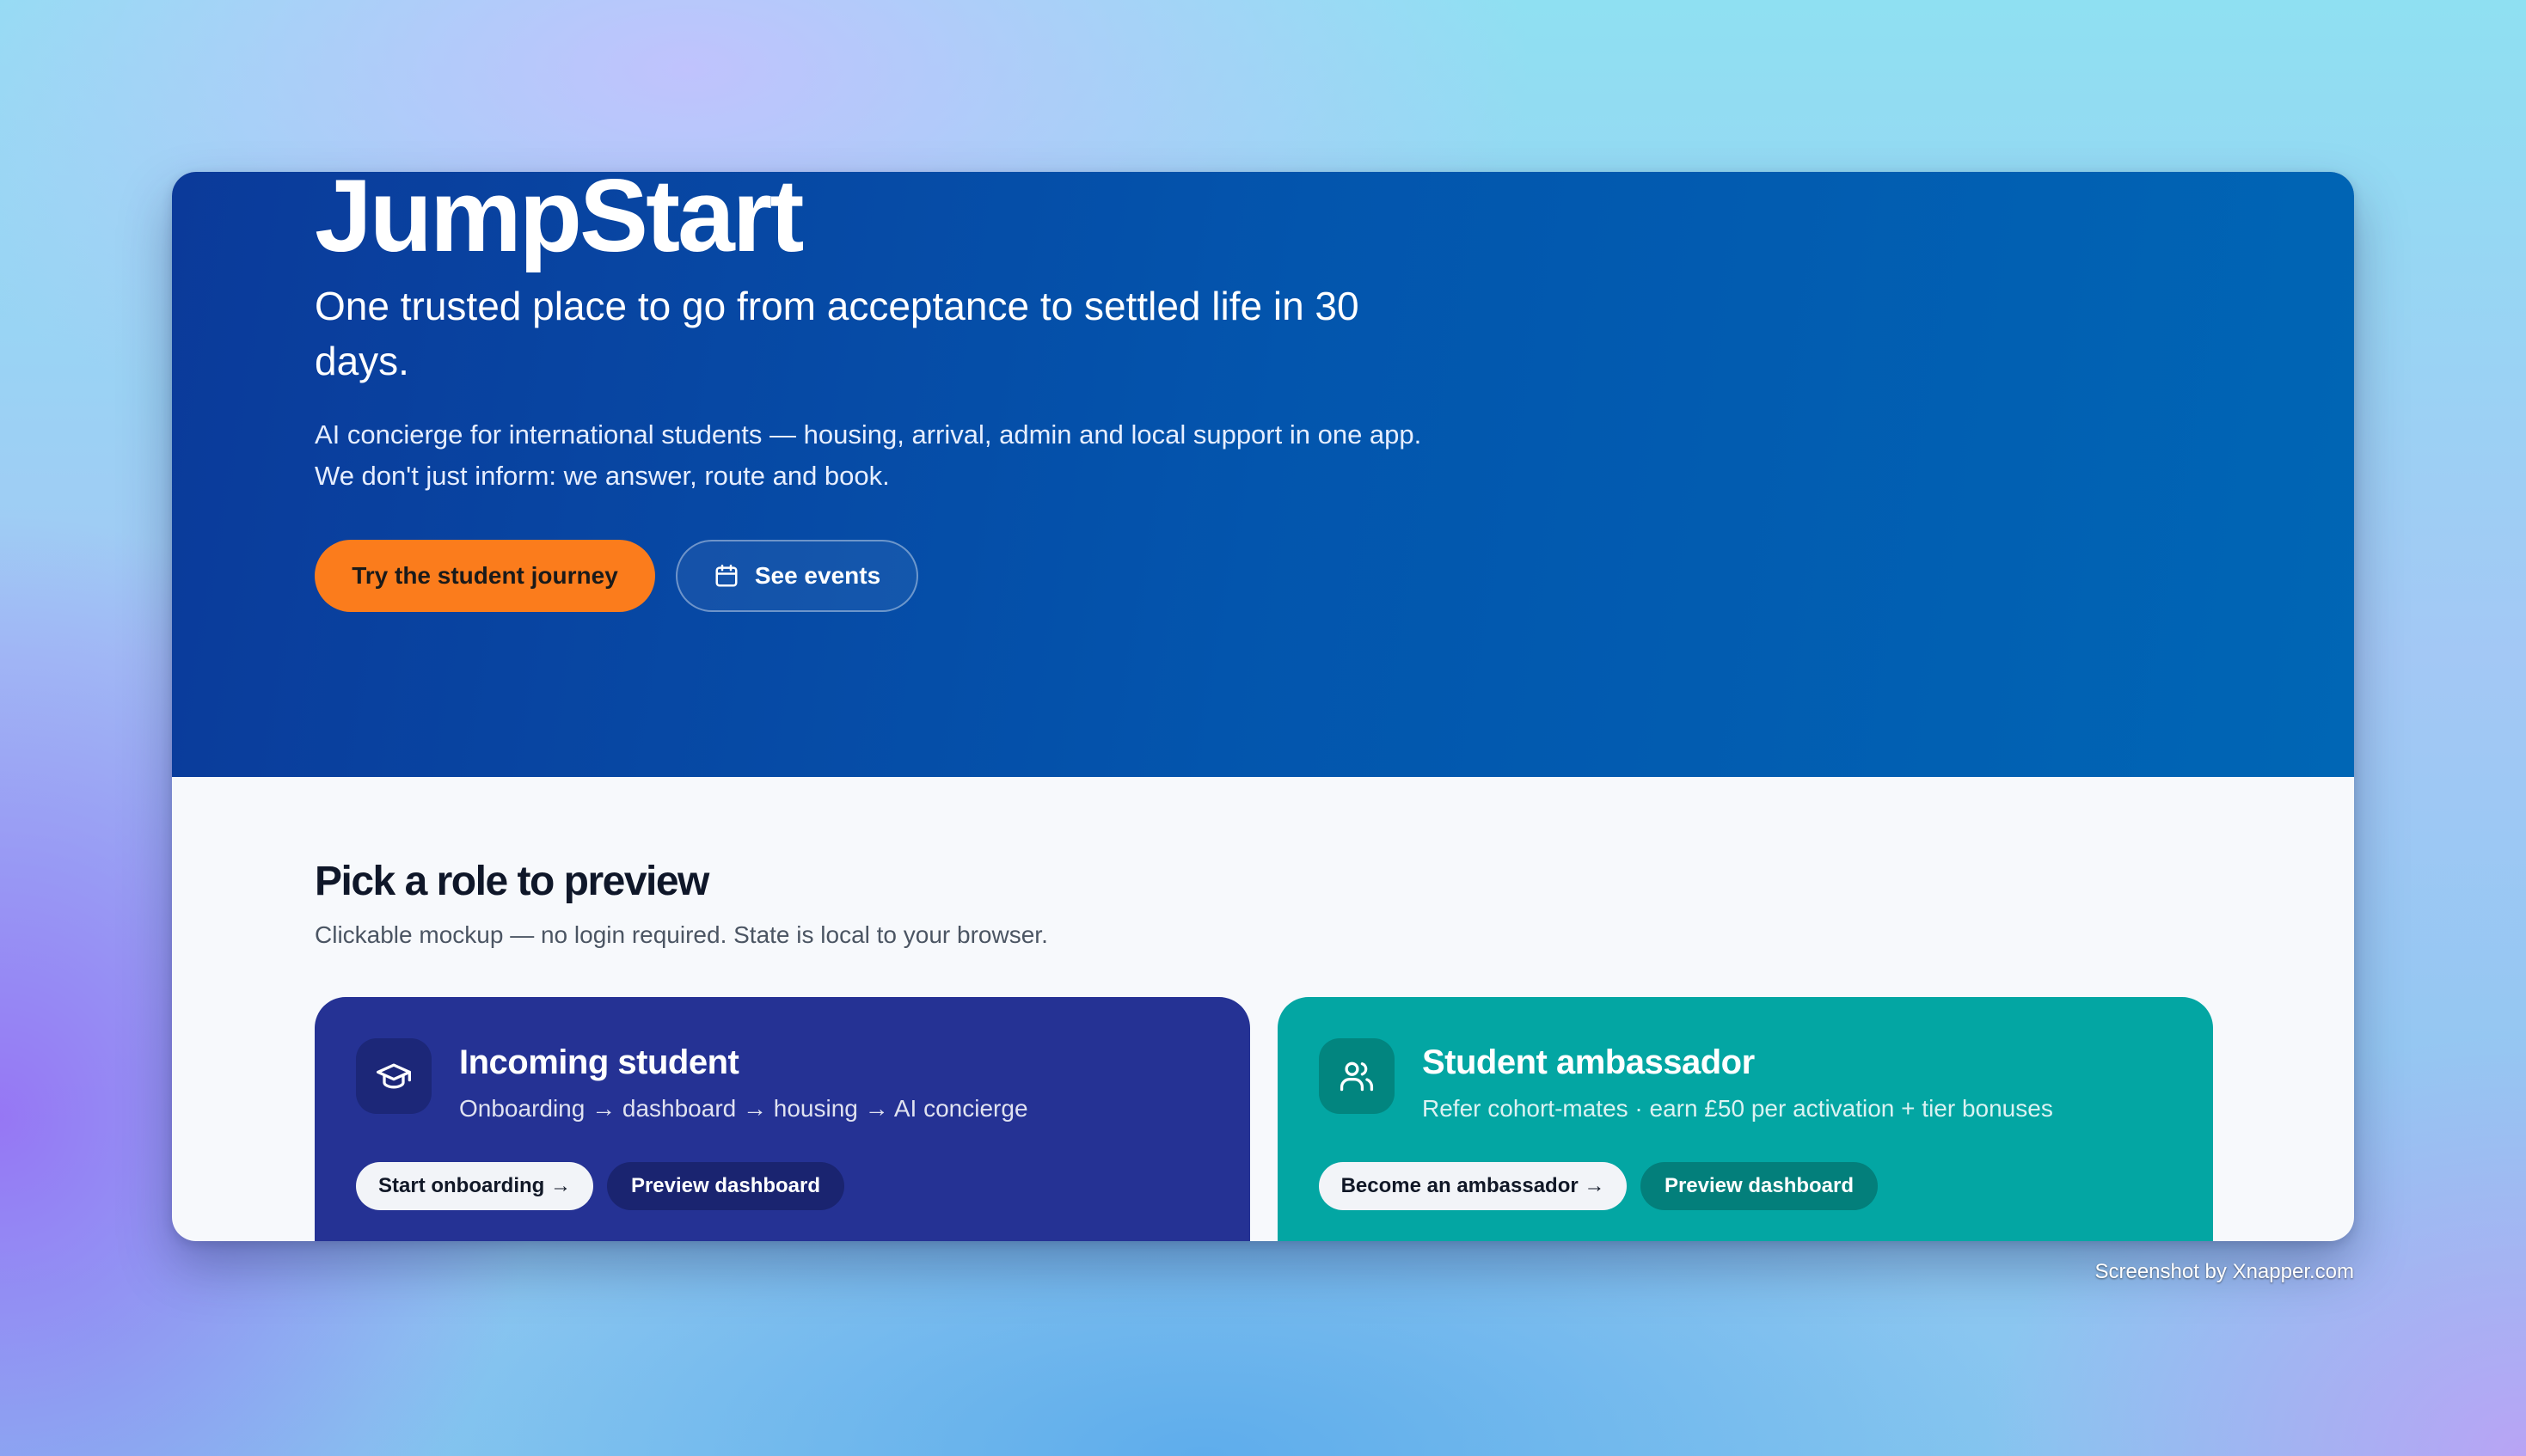 This screenshot has width=2526, height=1456. Describe the element at coordinates (726, 576) in the screenshot. I see `calendar-icon` at that location.